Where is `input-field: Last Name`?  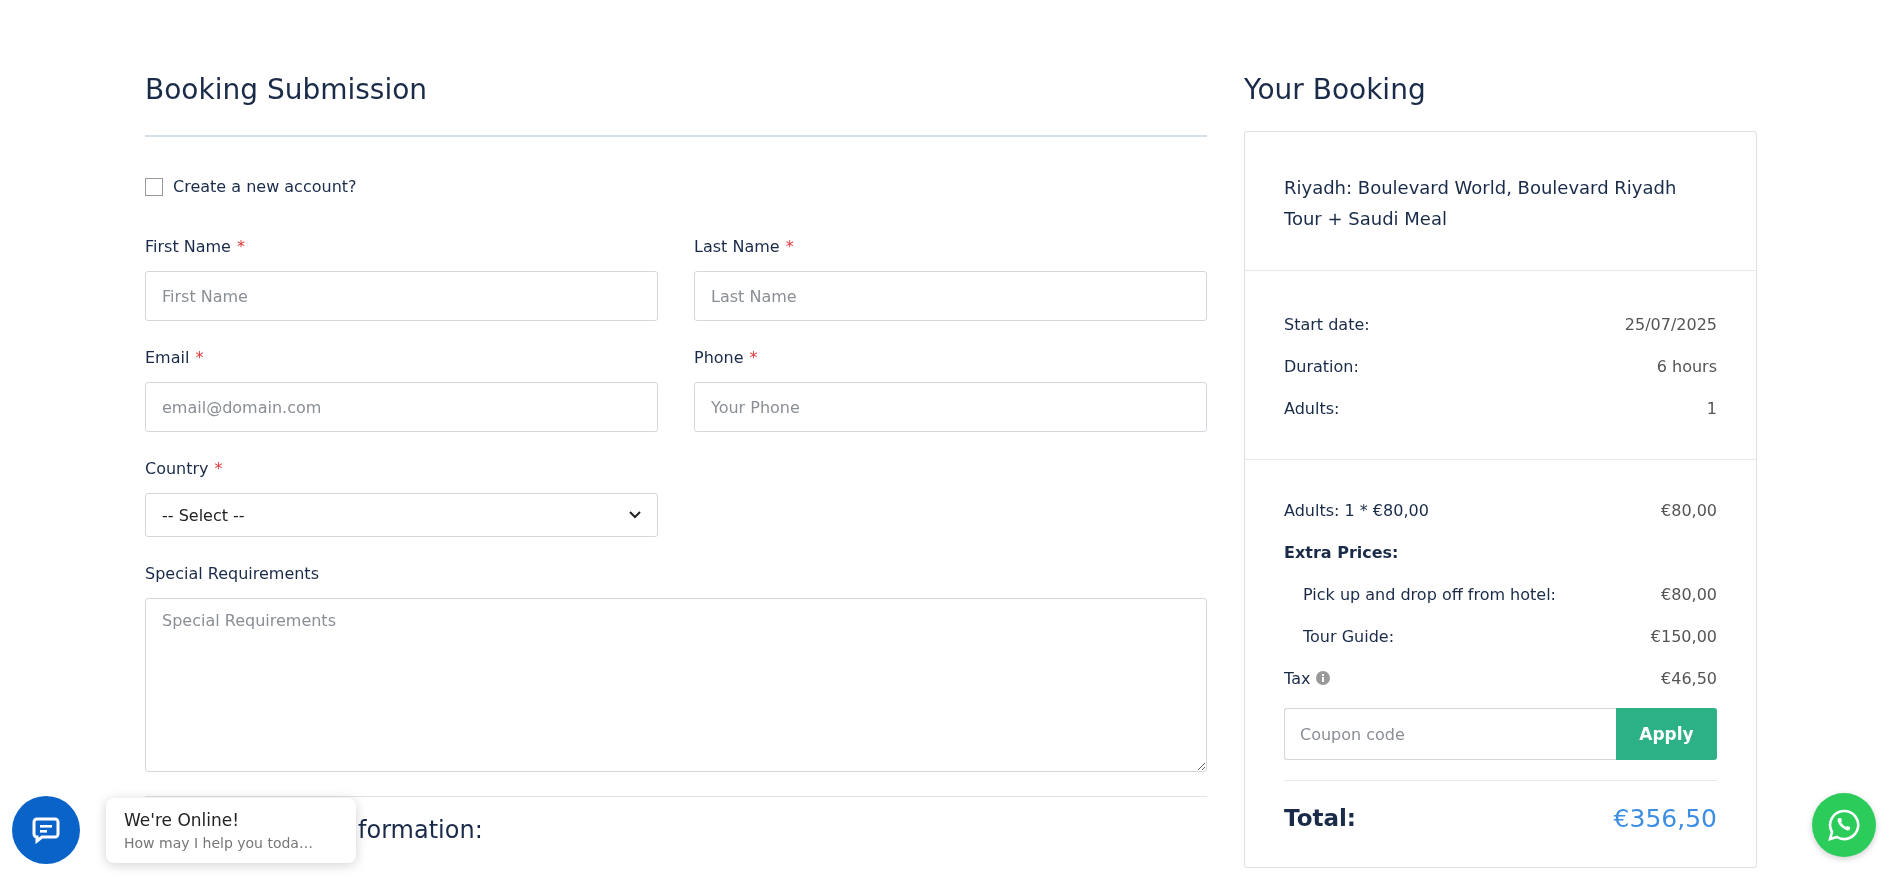
input-field: Last Name is located at coordinates (950, 296).